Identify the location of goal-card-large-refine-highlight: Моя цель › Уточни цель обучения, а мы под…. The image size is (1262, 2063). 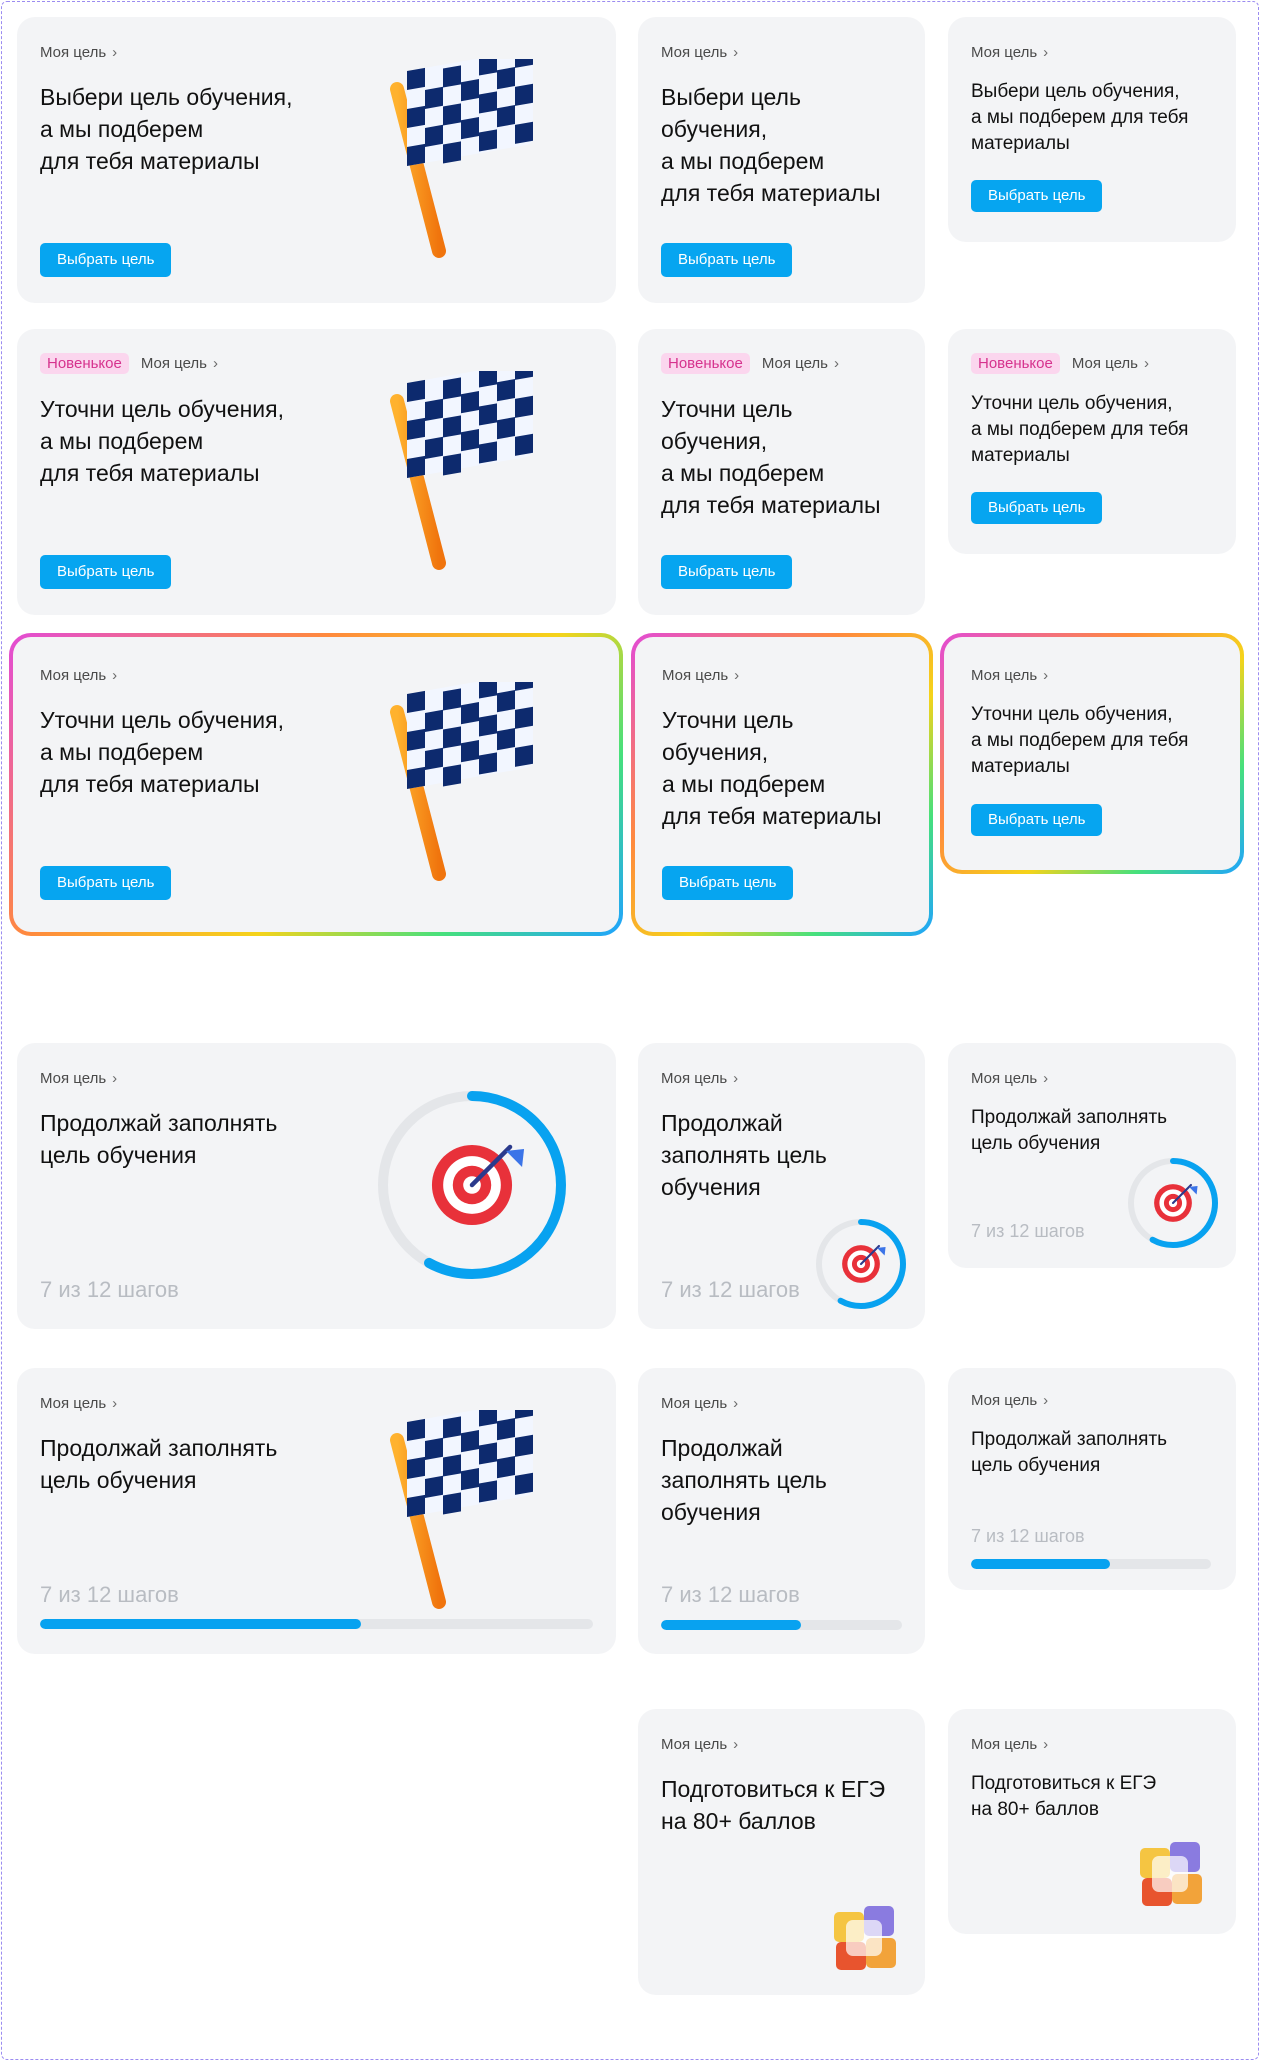
(316, 784).